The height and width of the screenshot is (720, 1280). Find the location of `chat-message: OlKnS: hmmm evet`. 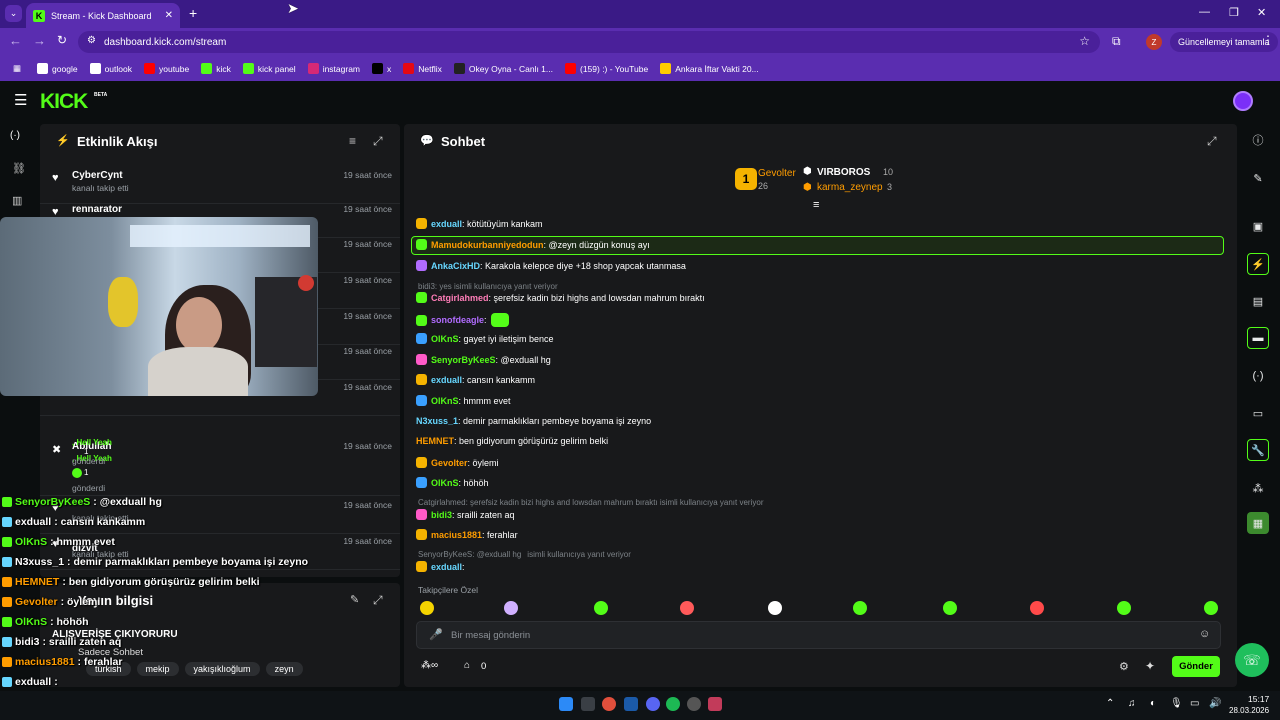

chat-message: OlKnS: hmmm evet is located at coordinates (463, 400).